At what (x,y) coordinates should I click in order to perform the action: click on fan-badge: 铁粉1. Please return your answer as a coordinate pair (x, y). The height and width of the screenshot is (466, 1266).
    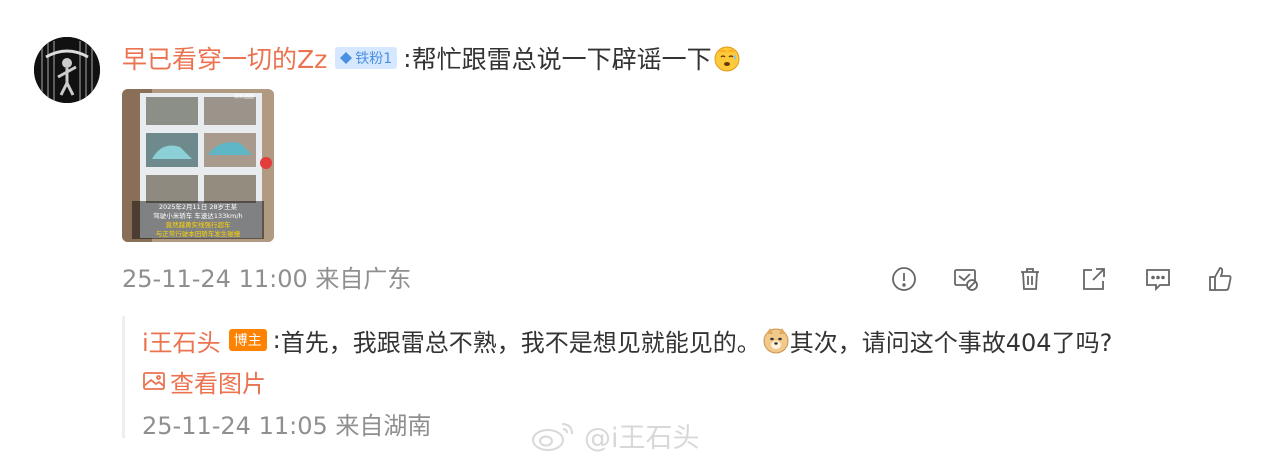
    Looking at the image, I should click on (366, 58).